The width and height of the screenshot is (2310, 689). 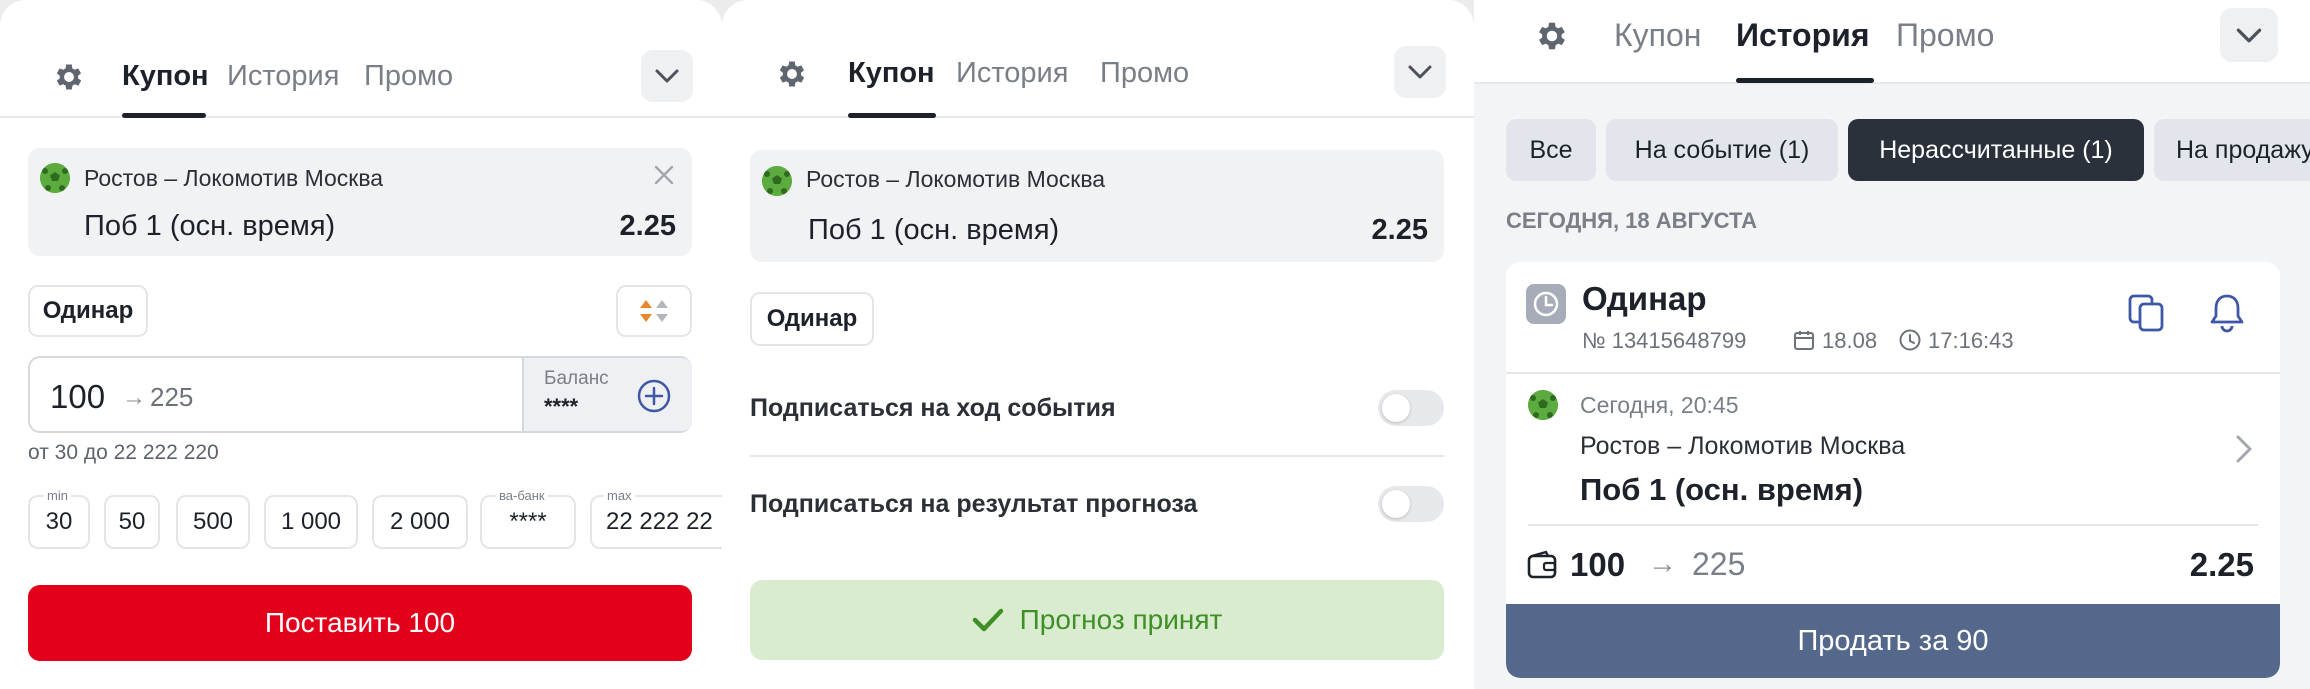 I want to click on filter-all: Все, so click(x=1551, y=150).